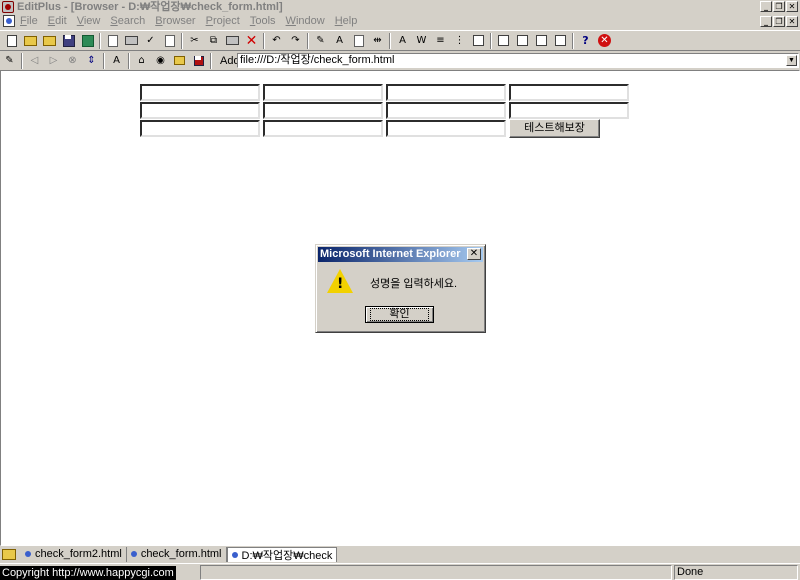  I want to click on context-help-icon: ?, so click(585, 40).